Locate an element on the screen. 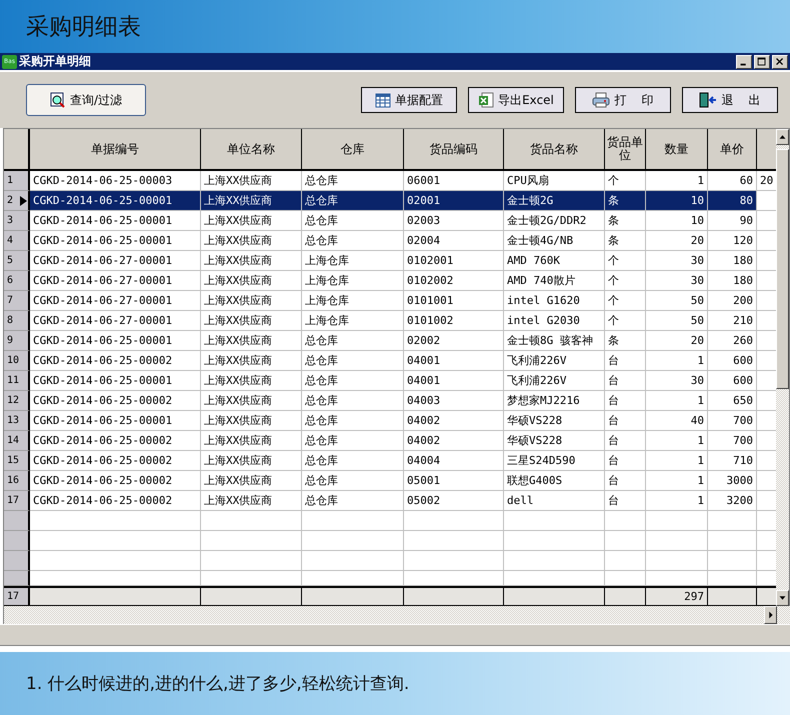  column-header: 仓库 is located at coordinates (353, 150).